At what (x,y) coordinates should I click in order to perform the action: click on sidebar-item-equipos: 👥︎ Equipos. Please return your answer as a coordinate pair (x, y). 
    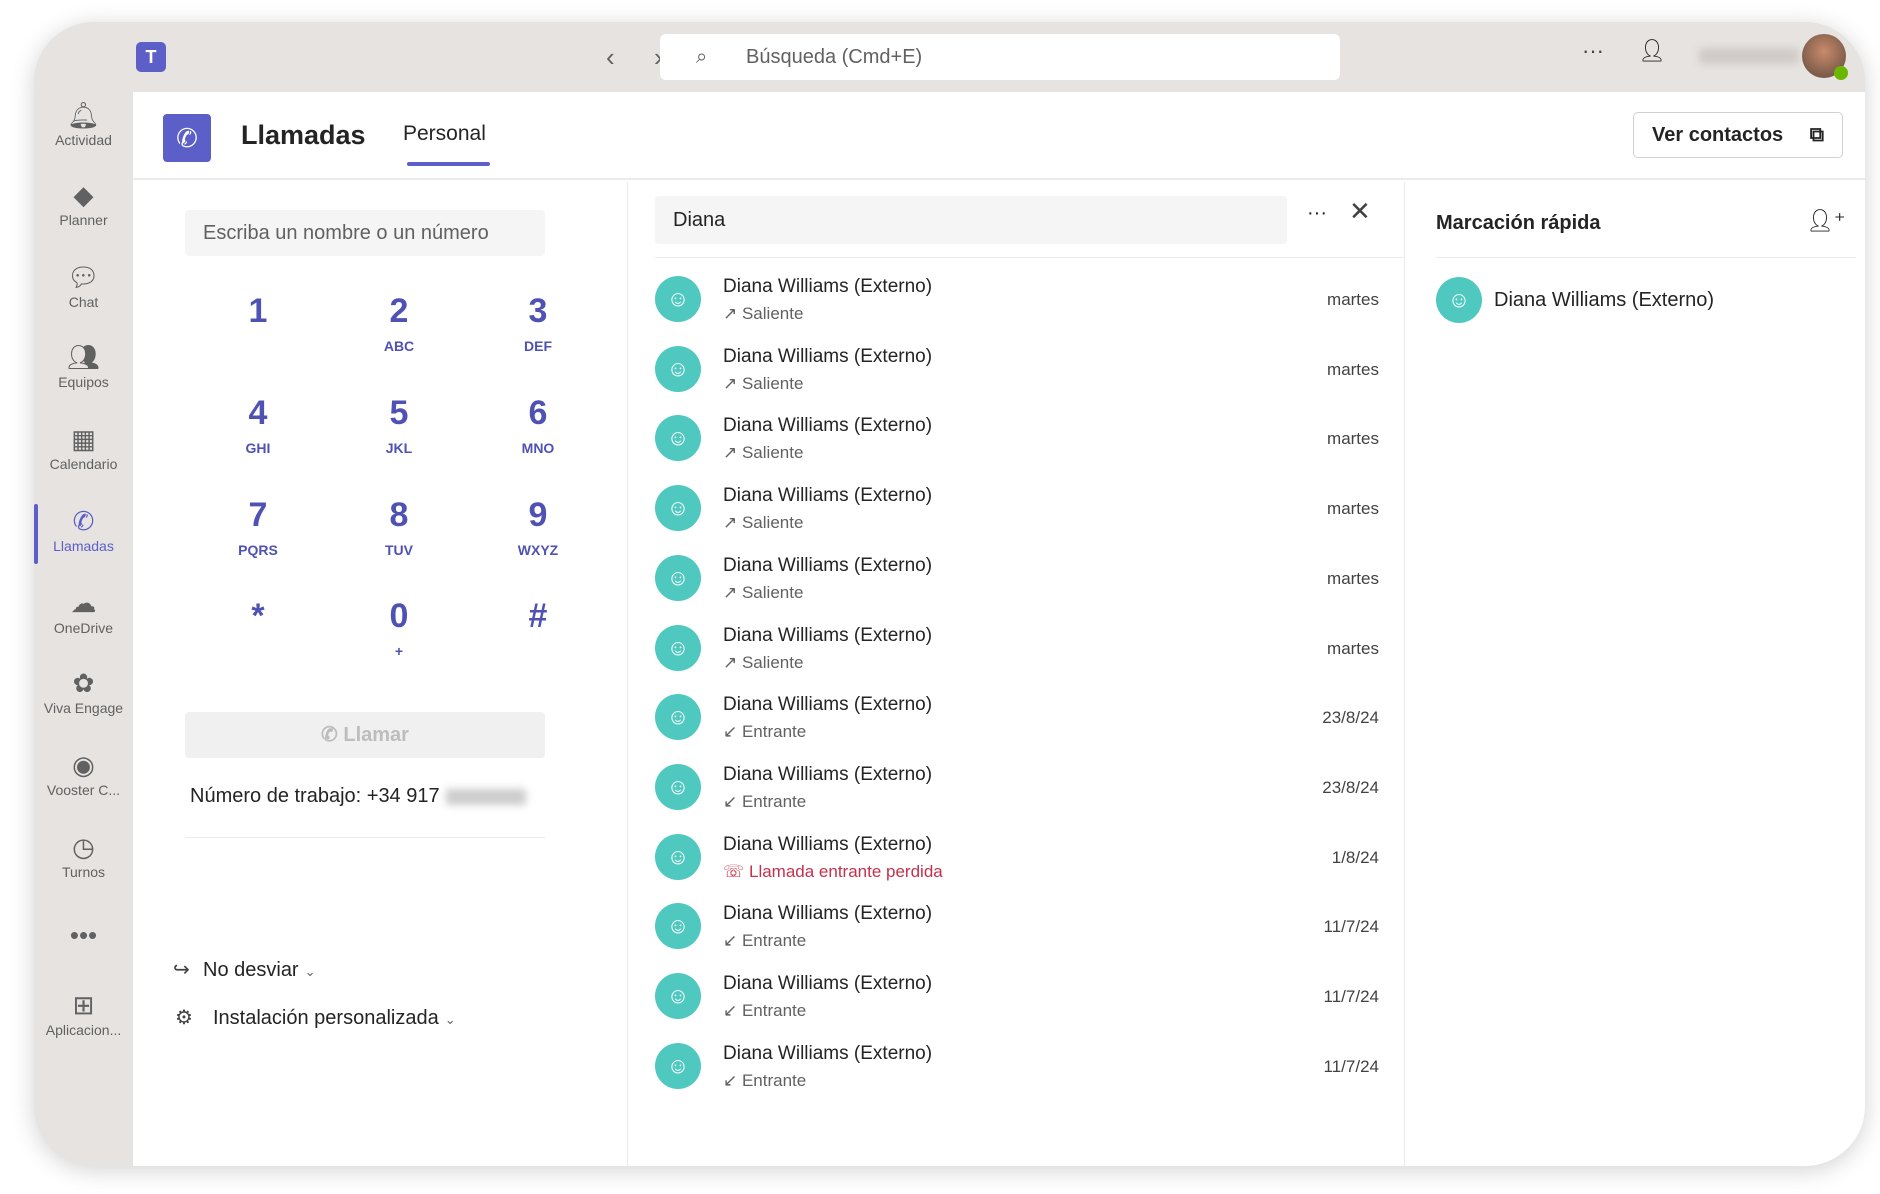
    Looking at the image, I should click on (83, 371).